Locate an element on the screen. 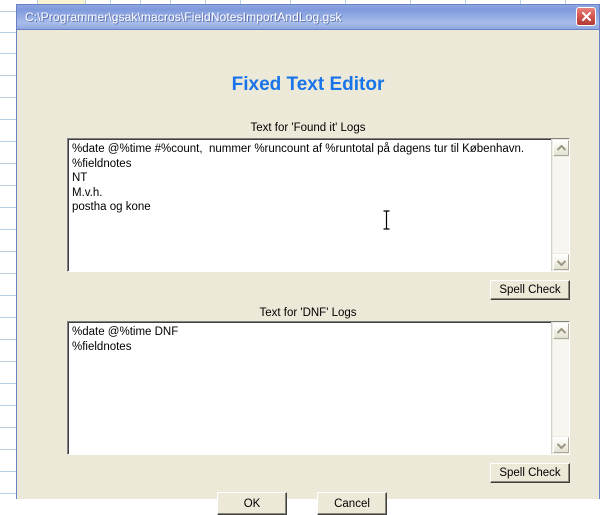 The height and width of the screenshot is (515, 602). ok-button: OK is located at coordinates (252, 503).